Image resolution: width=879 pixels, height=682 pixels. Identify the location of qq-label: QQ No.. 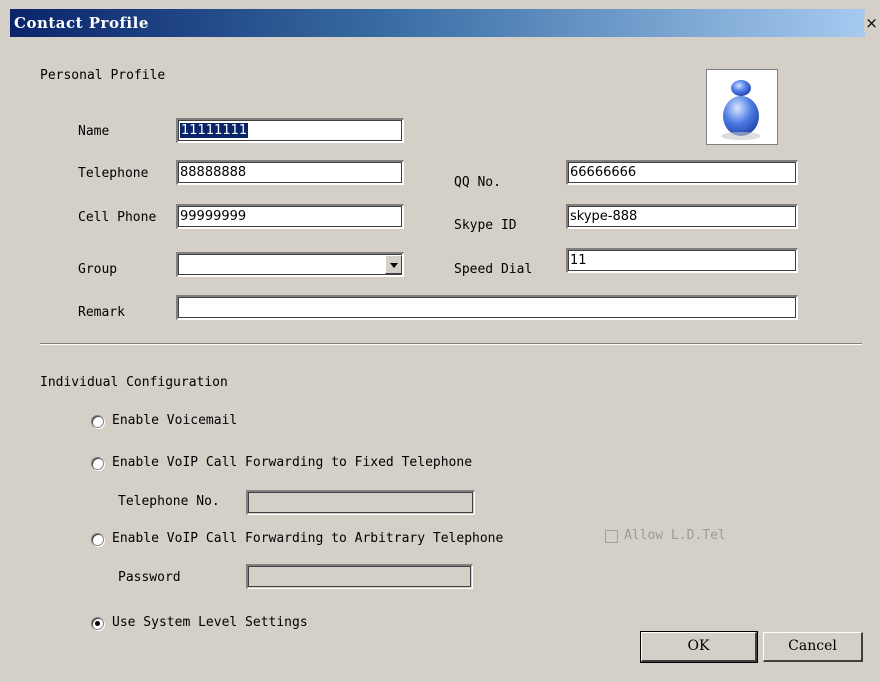
(477, 182).